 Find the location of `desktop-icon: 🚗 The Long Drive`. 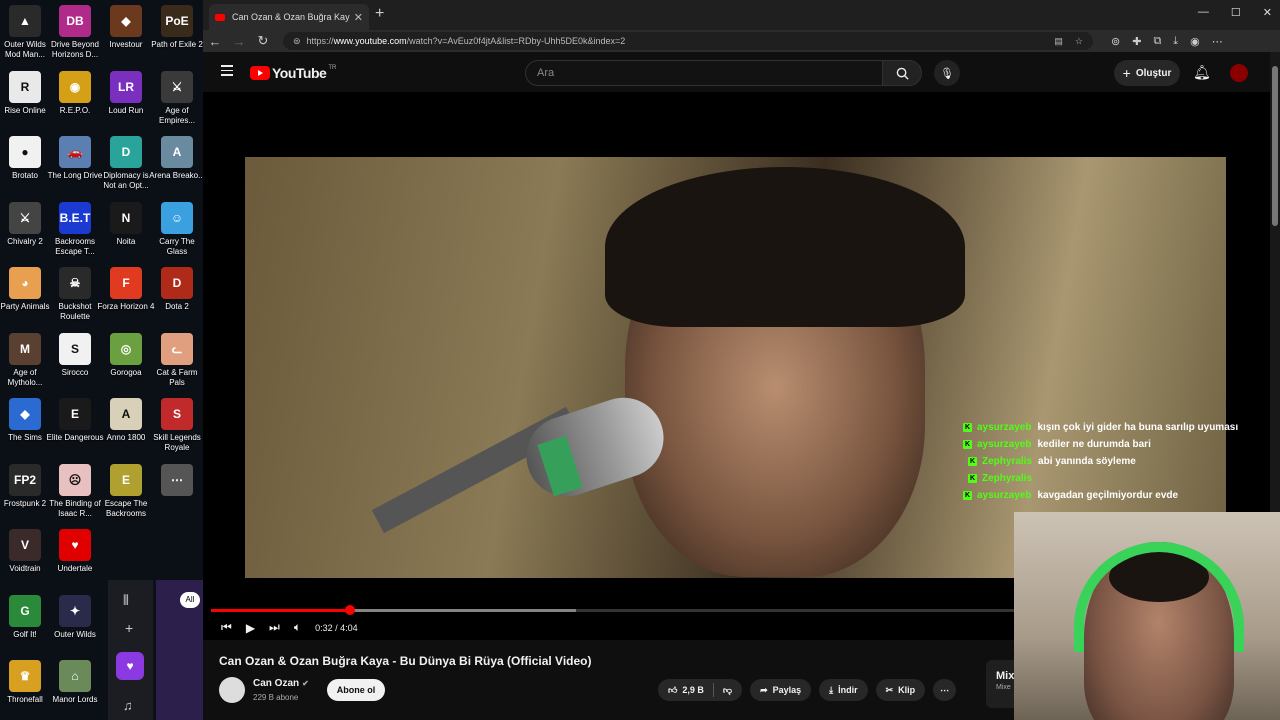

desktop-icon: 🚗 The Long Drive is located at coordinates (75, 165).